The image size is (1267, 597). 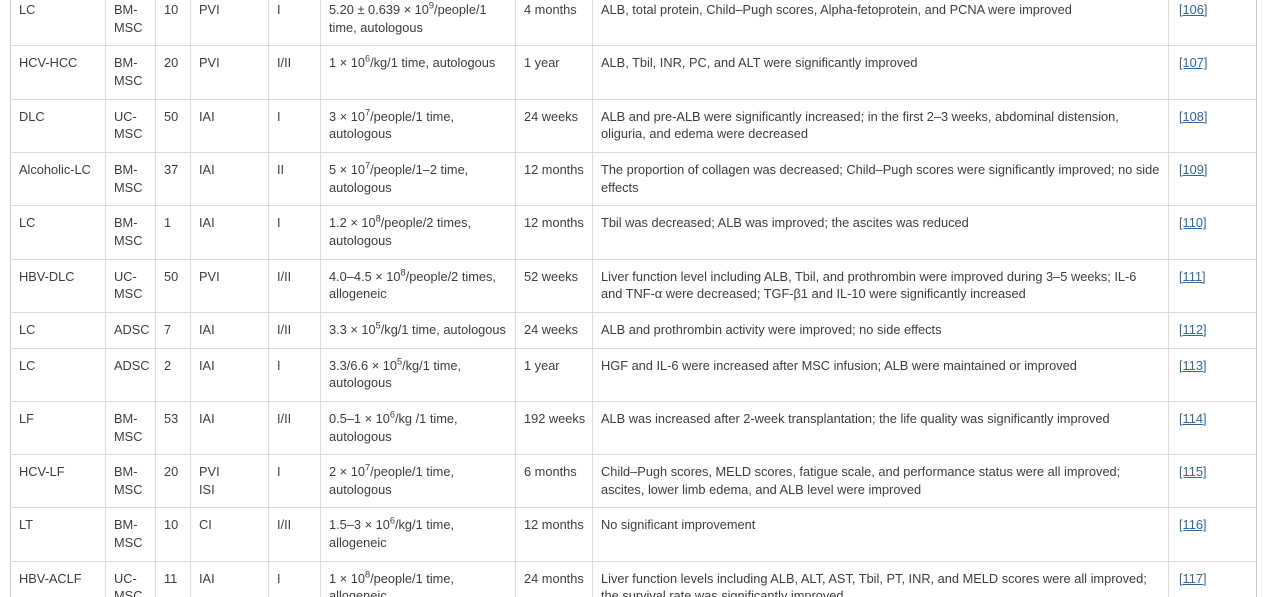 What do you see at coordinates (418, 481) in the screenshot?
I see `cell-dosage: 2 × 107/people/1 time, autologous` at bounding box center [418, 481].